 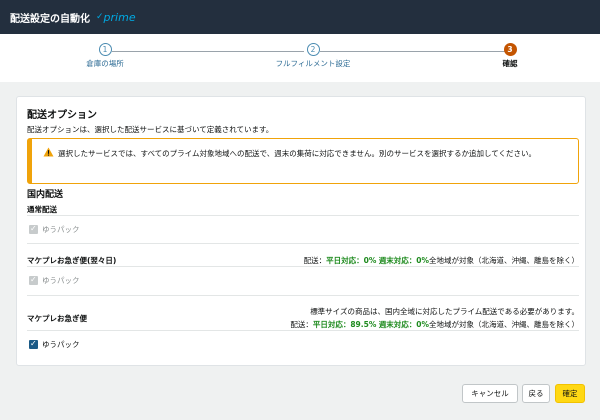 I want to click on step-fulfillment: 2 フルフィルメント設定, so click(x=313, y=56).